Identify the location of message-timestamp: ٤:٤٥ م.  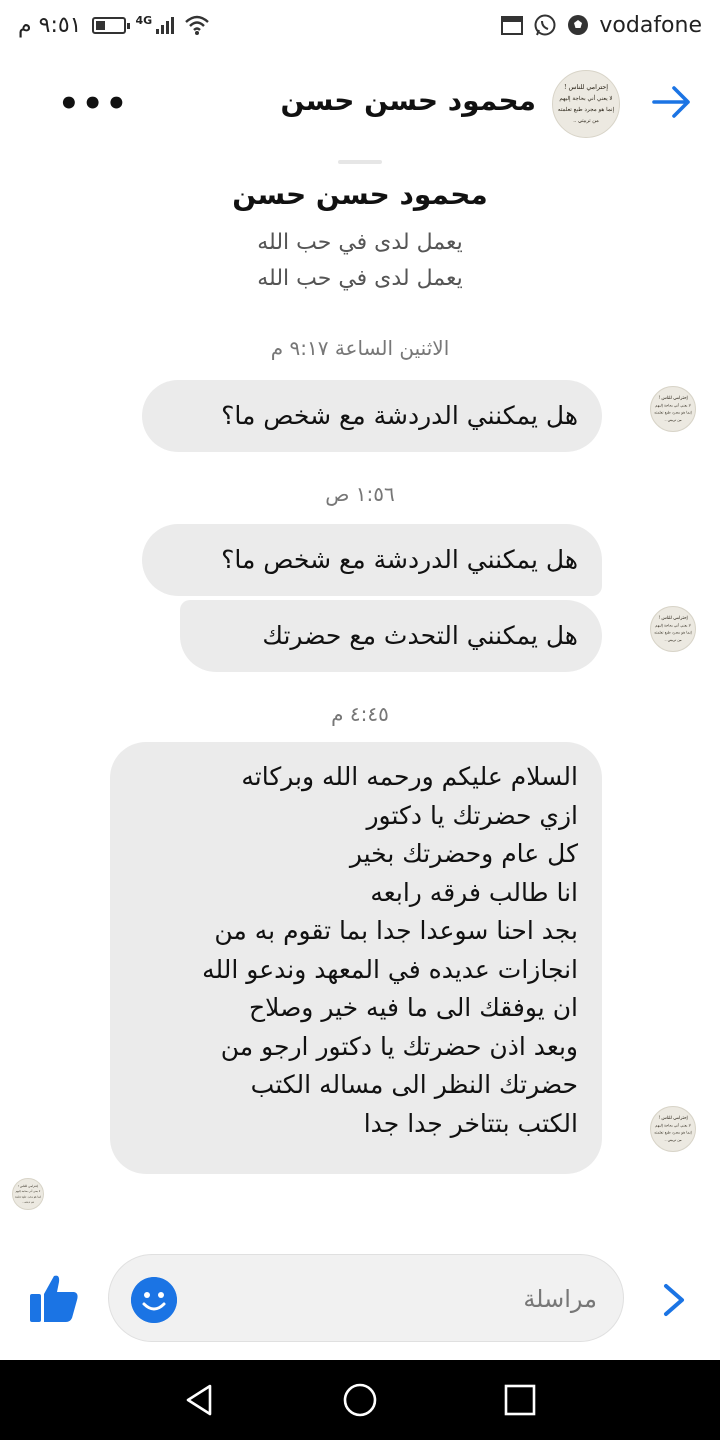
(360, 714).